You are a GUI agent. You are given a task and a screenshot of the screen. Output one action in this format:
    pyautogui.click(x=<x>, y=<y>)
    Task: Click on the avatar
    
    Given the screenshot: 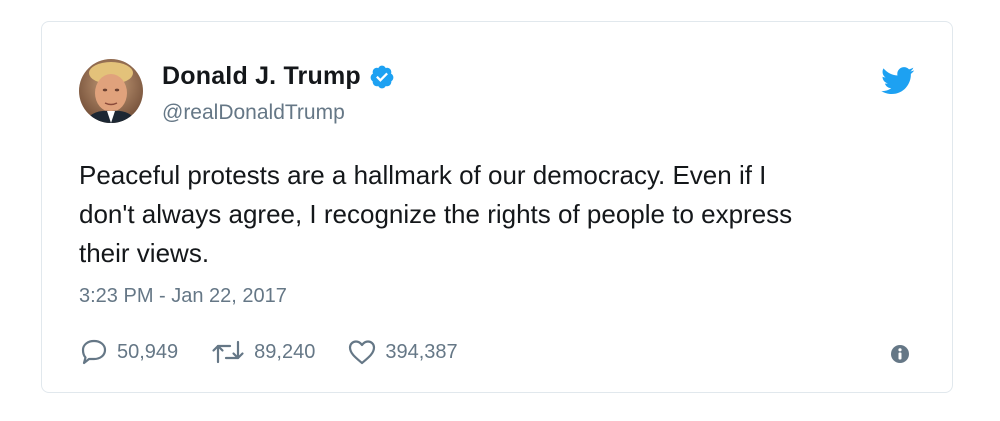 What is the action you would take?
    pyautogui.click(x=111, y=91)
    